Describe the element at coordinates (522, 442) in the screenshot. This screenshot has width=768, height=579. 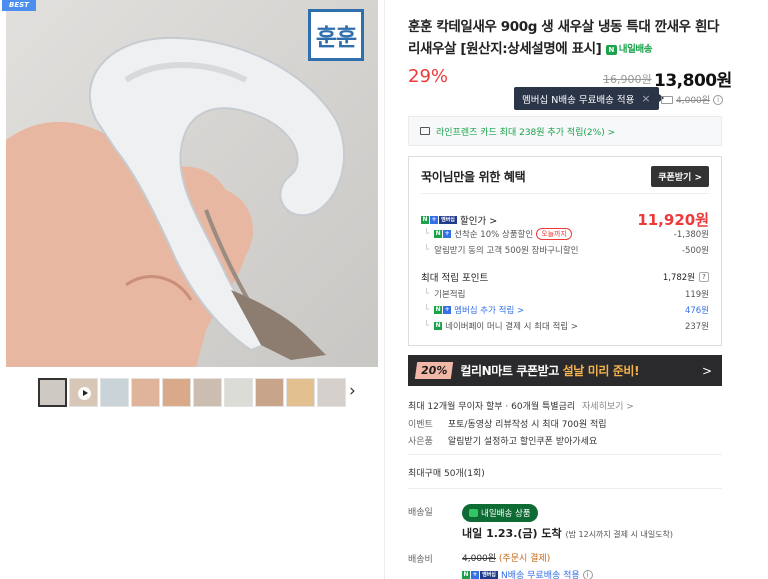
I see `gift-text: 알림받기 설정하고 할인쿠폰 받아가세요` at that location.